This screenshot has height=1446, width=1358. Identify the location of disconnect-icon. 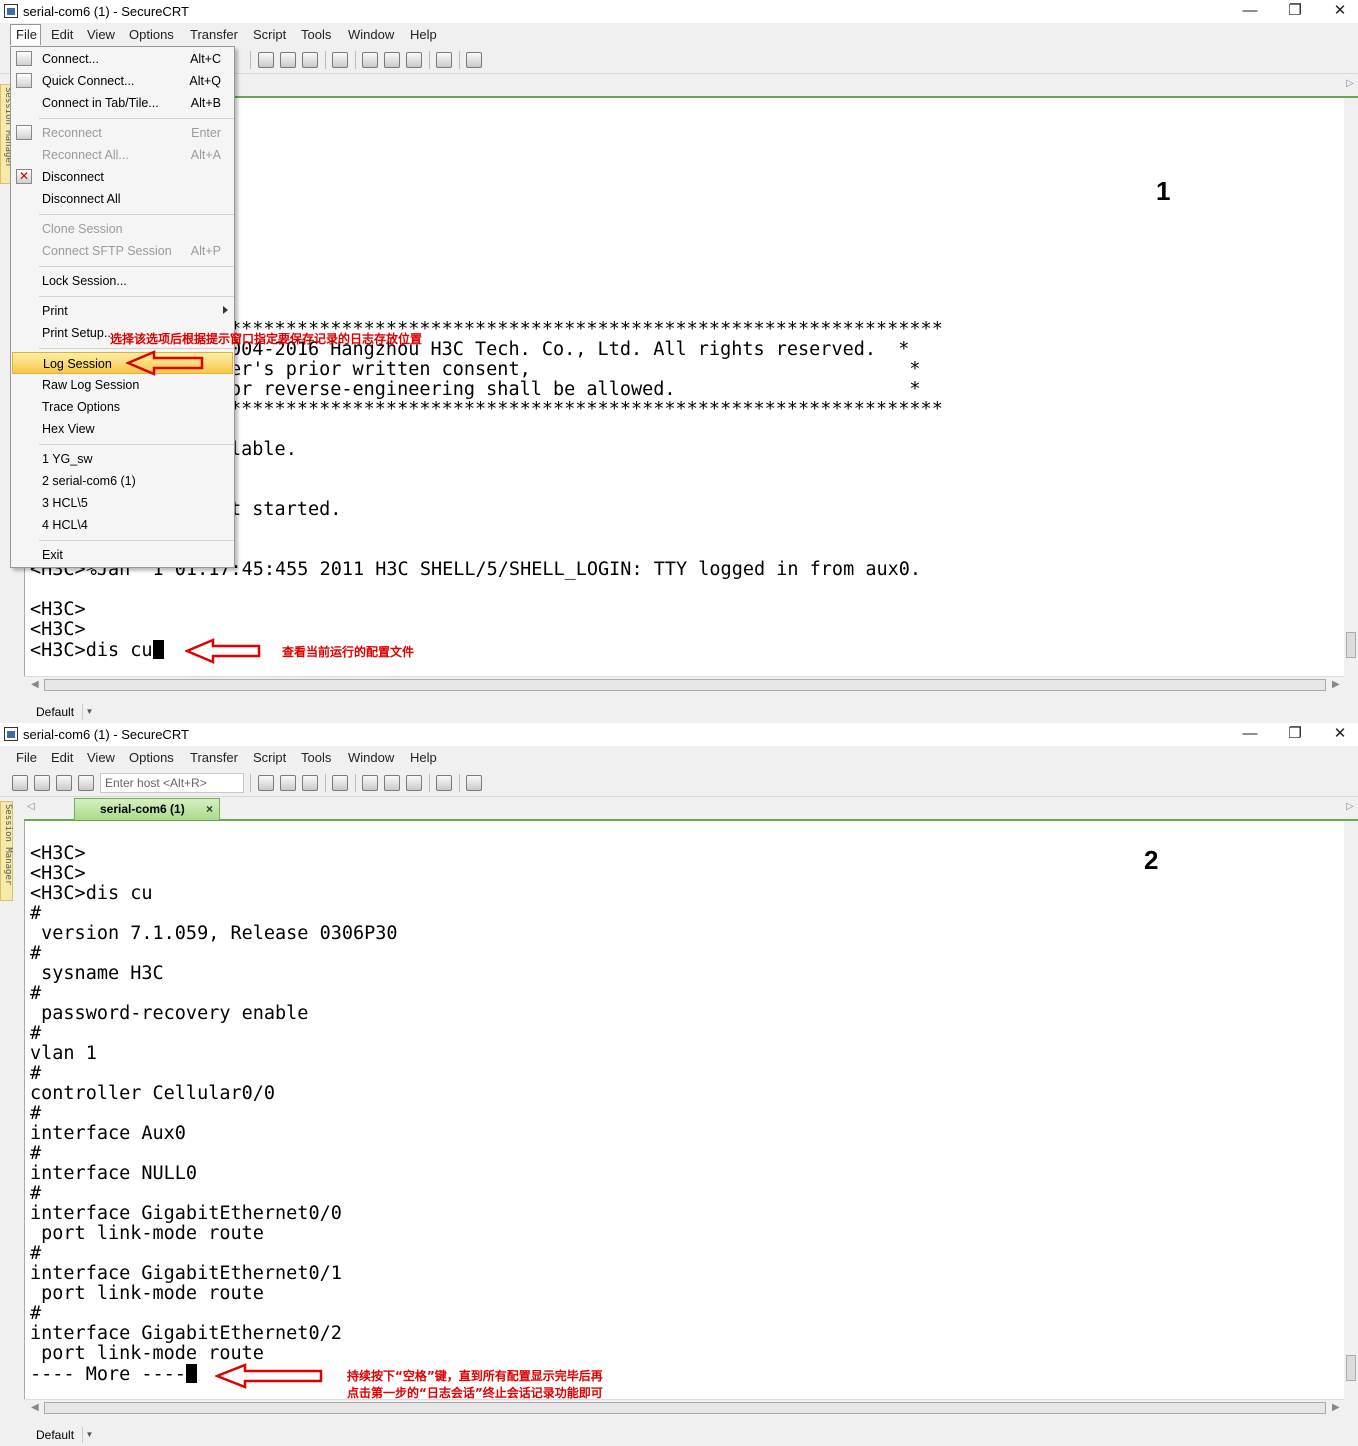
(86, 783).